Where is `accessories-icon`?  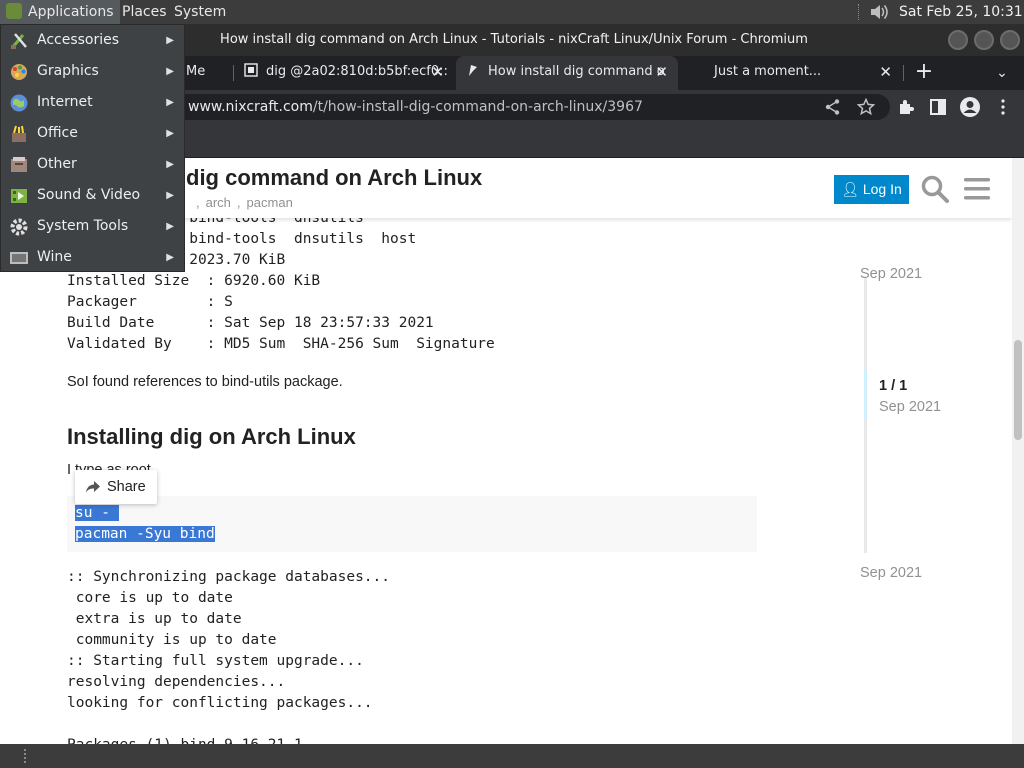
accessories-icon is located at coordinates (18, 41).